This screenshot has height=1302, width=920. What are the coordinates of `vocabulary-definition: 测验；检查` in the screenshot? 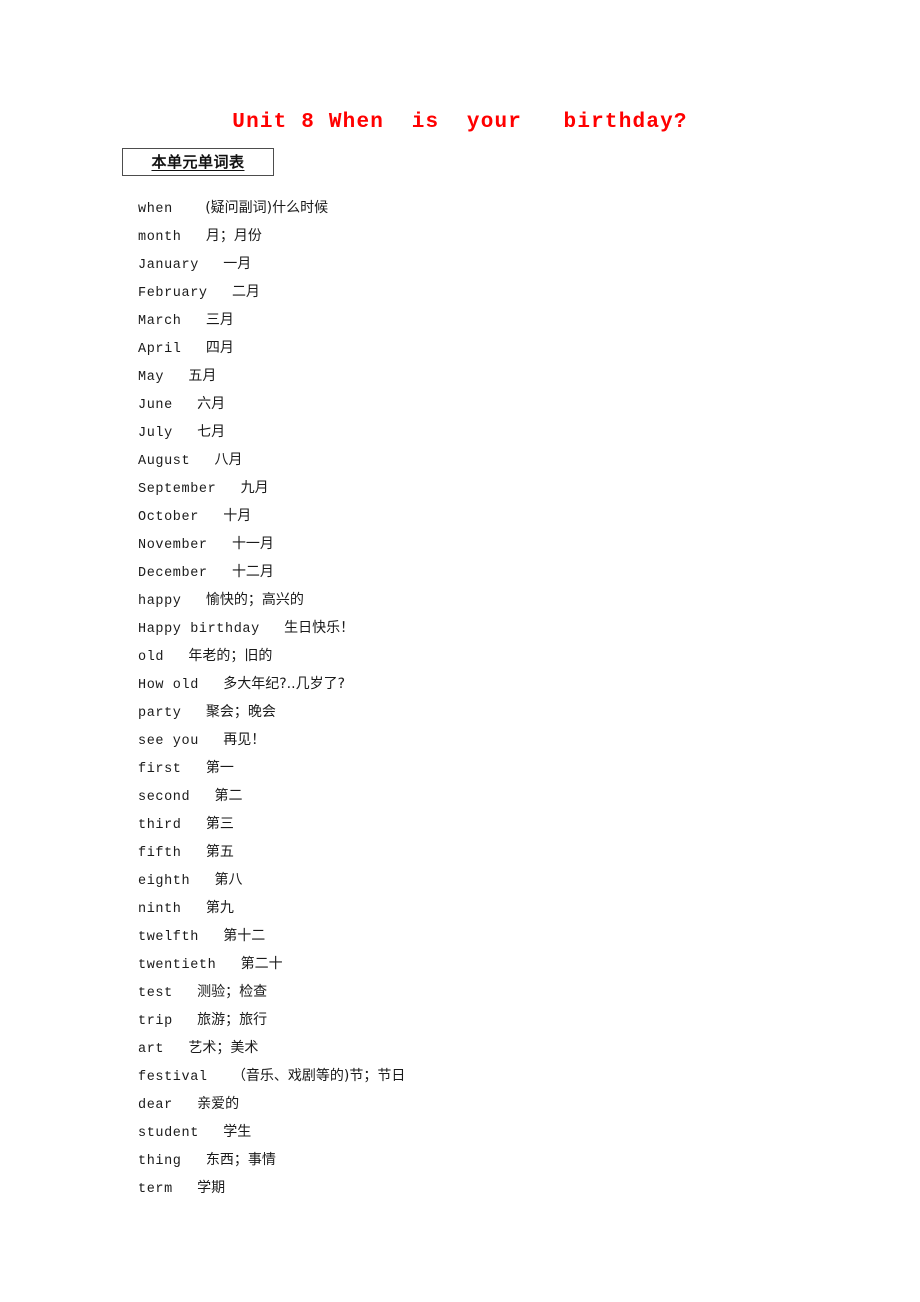 It's located at (232, 992).